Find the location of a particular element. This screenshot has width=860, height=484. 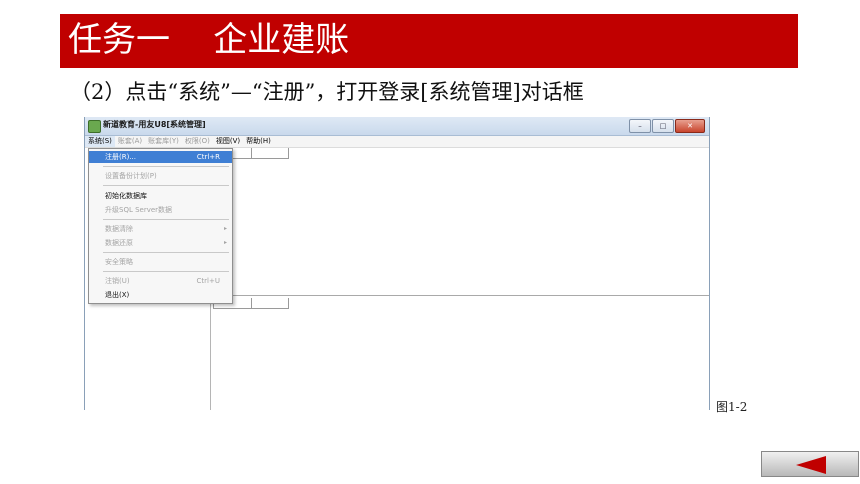

pane-divider is located at coordinates (460, 295).